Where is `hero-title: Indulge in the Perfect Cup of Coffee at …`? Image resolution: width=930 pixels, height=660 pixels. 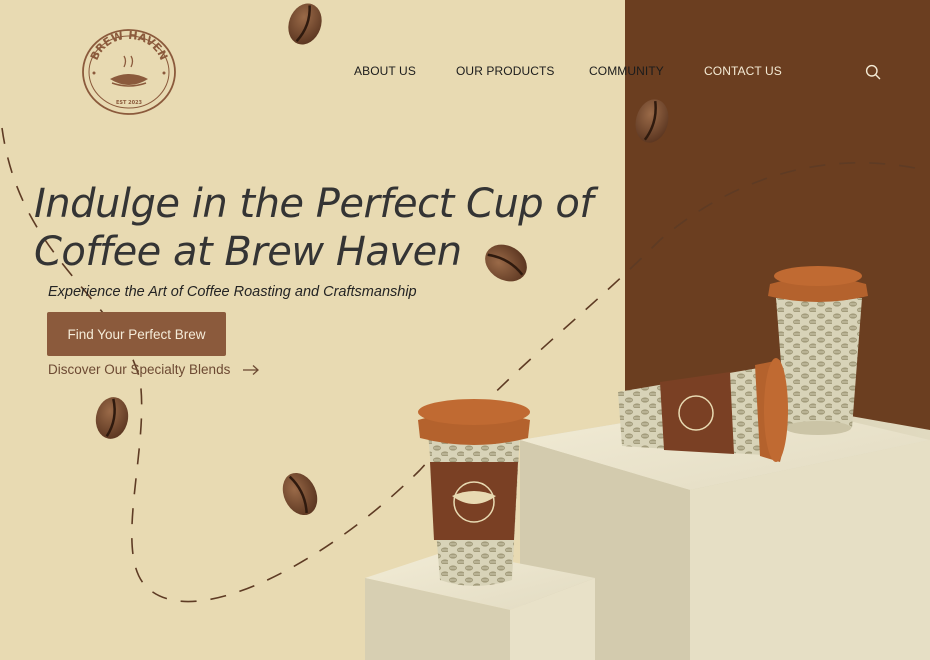 hero-title: Indulge in the Perfect Cup of Coffee at … is located at coordinates (324, 228).